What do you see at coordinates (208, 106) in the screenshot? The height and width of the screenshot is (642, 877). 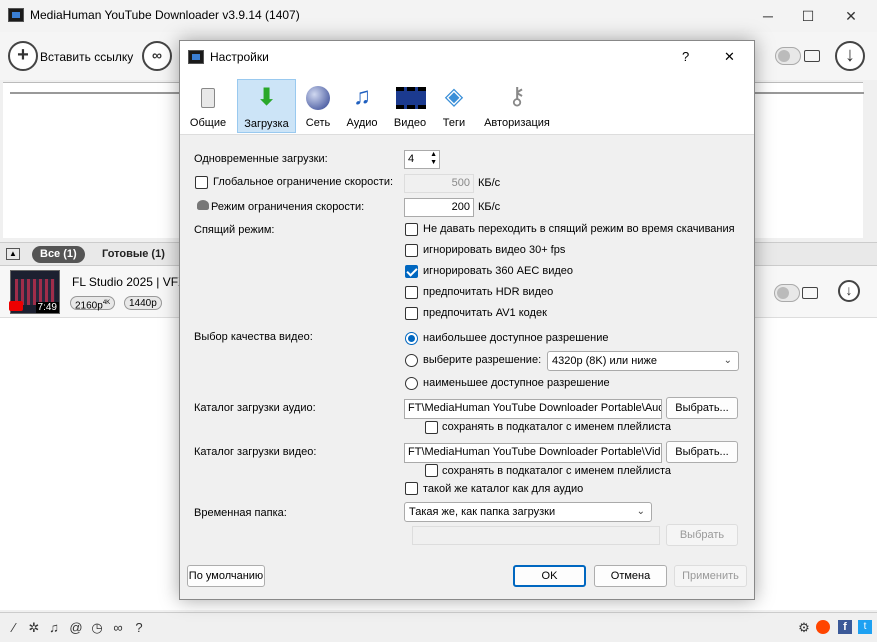 I see `tab-general: Общие` at bounding box center [208, 106].